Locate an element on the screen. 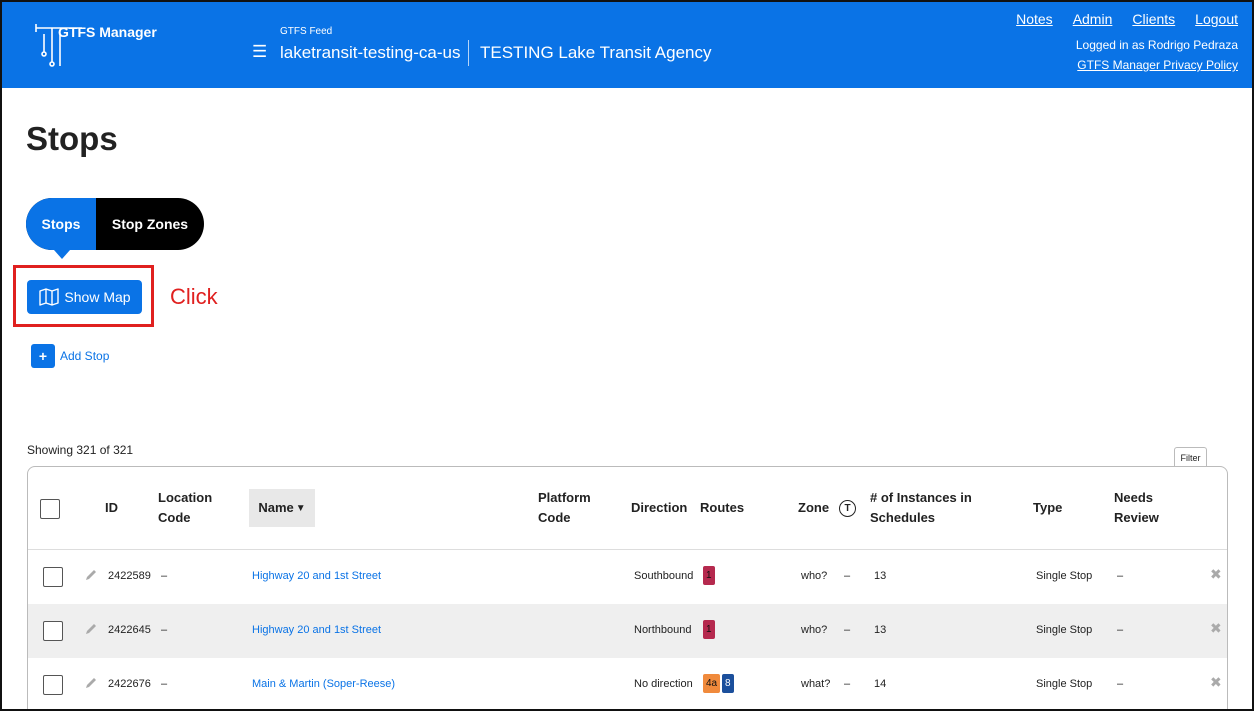  col-platform-code-line1: Platform is located at coordinates (564, 498).